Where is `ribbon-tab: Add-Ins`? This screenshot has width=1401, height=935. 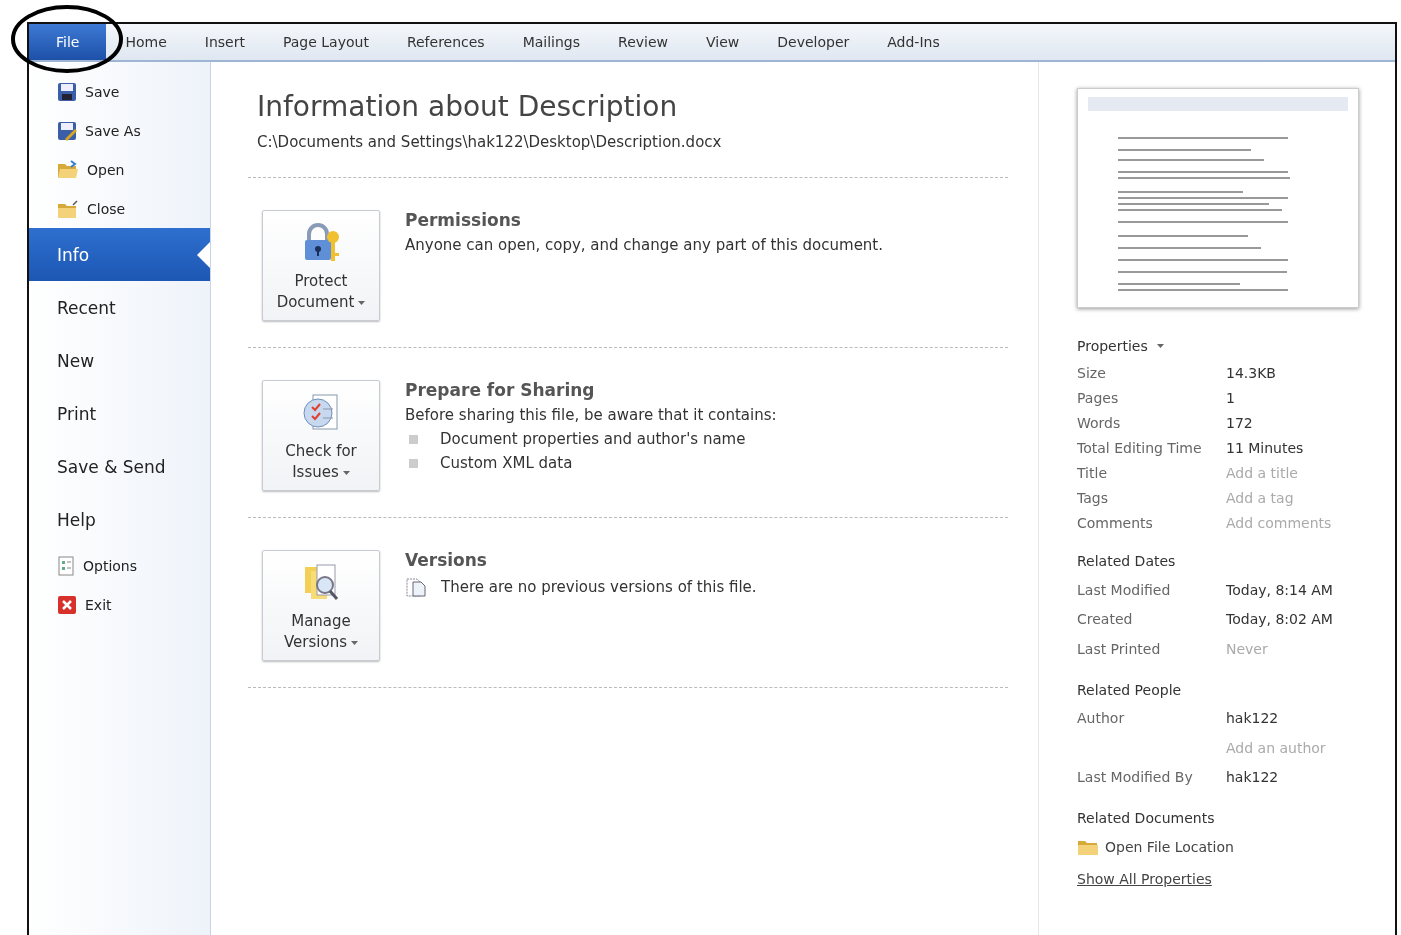
ribbon-tab: Add-Ins is located at coordinates (913, 42).